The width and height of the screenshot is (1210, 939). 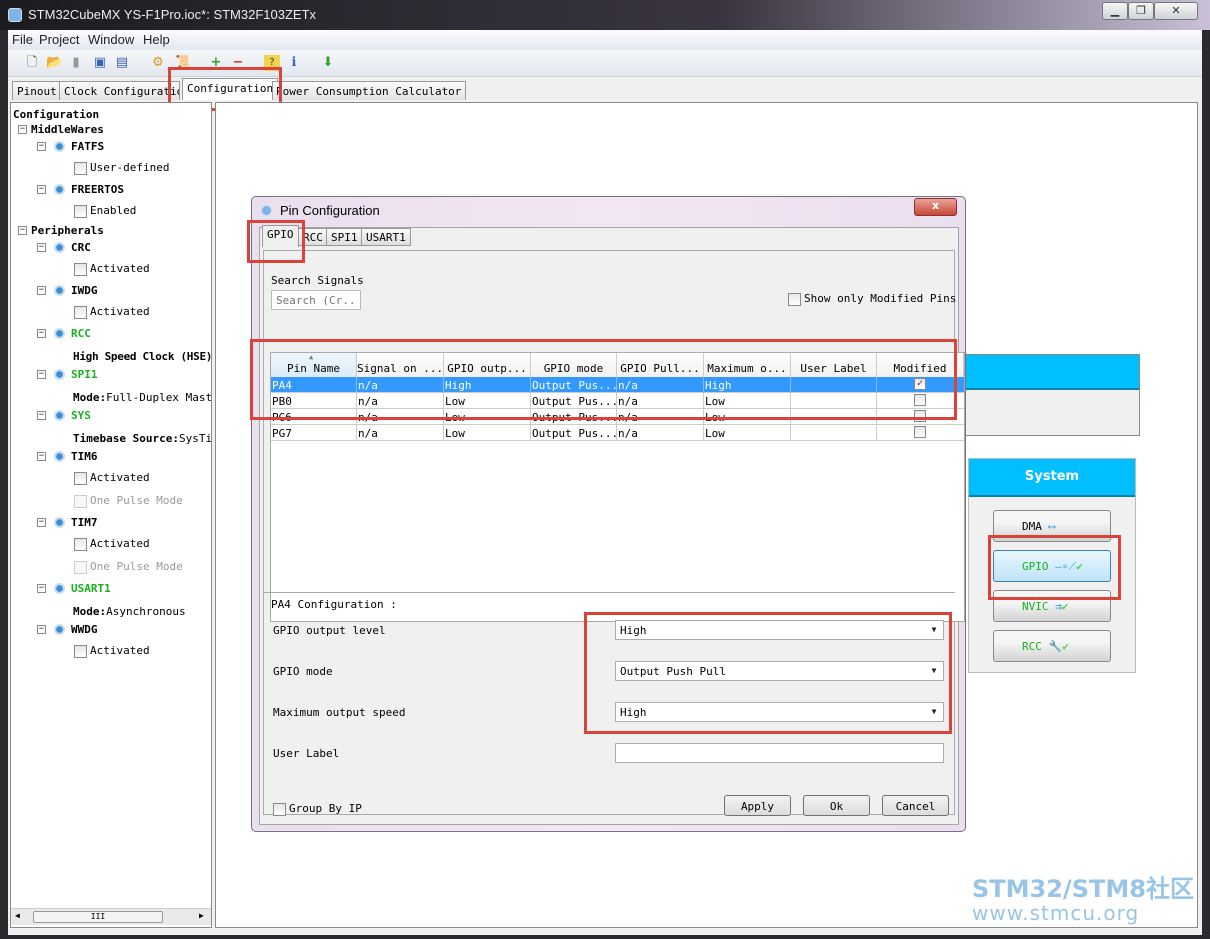 I want to click on tree-peripheral: SYS, so click(x=81, y=415).